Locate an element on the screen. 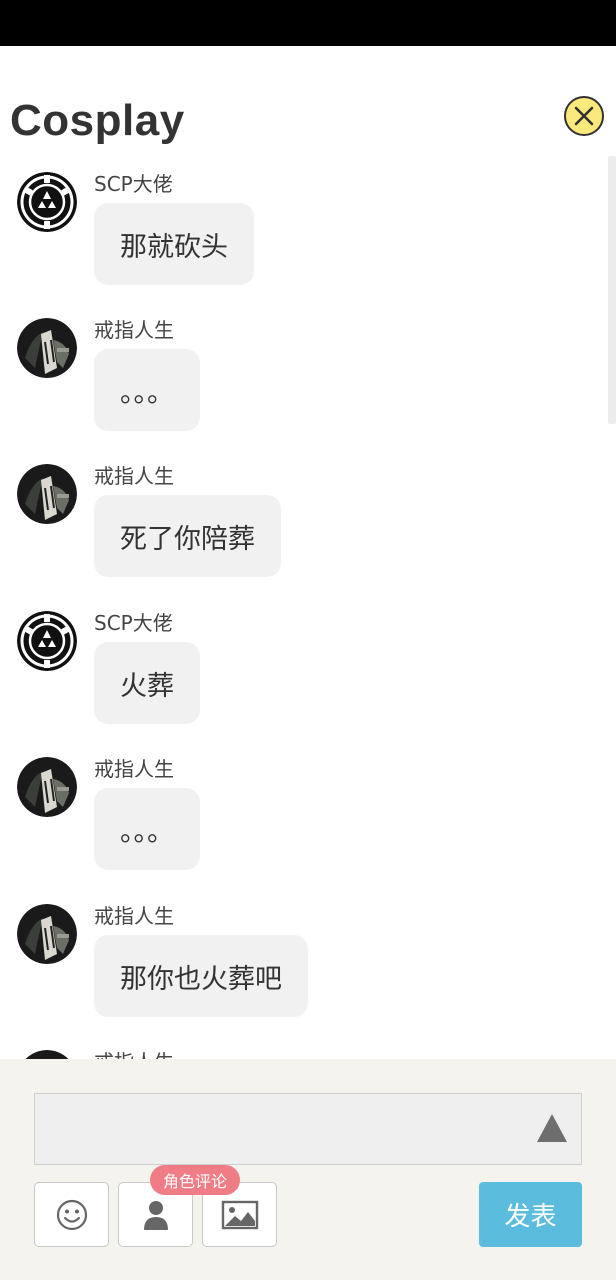 The width and height of the screenshot is (616, 1280). close-icon is located at coordinates (584, 116).